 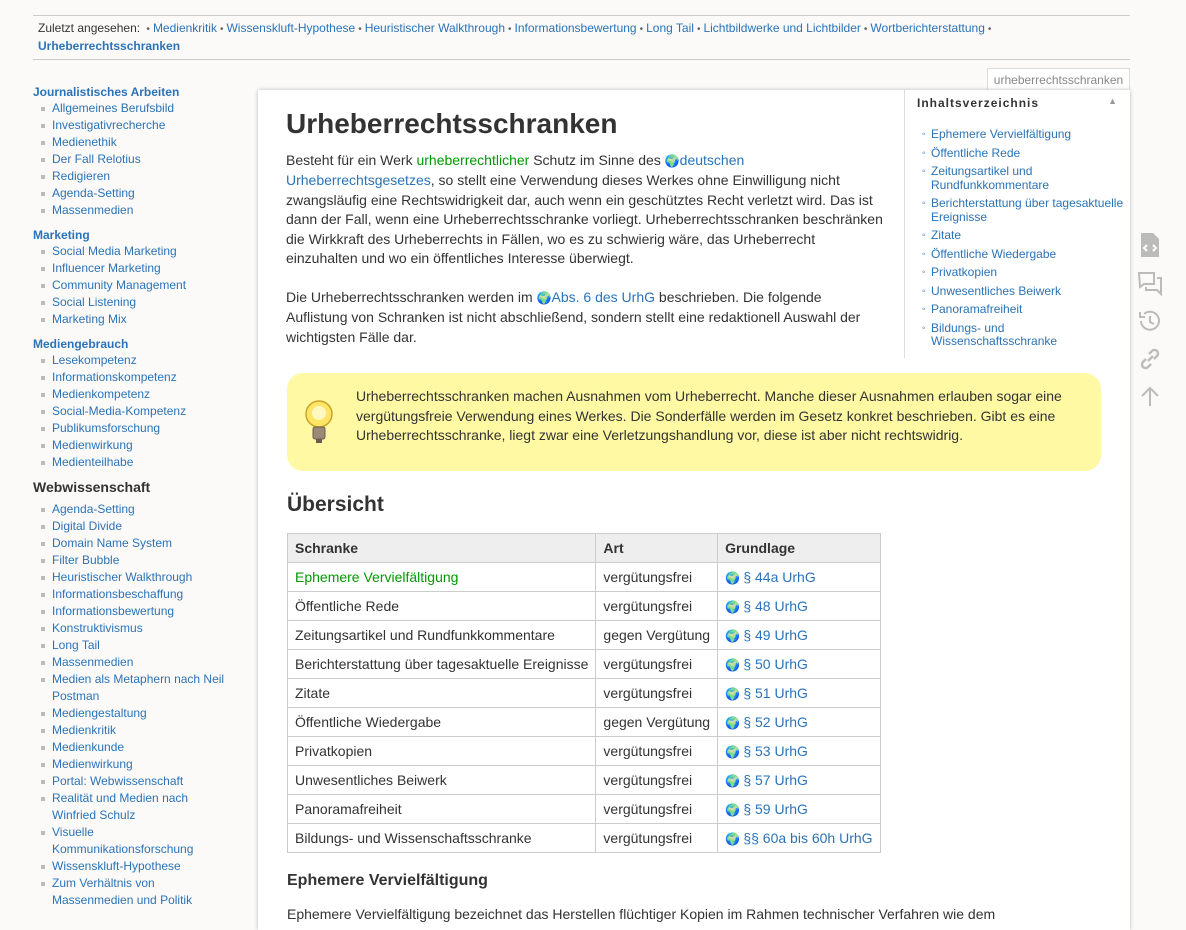 I want to click on sidebar-link: Medienkritik, so click(x=84, y=730).